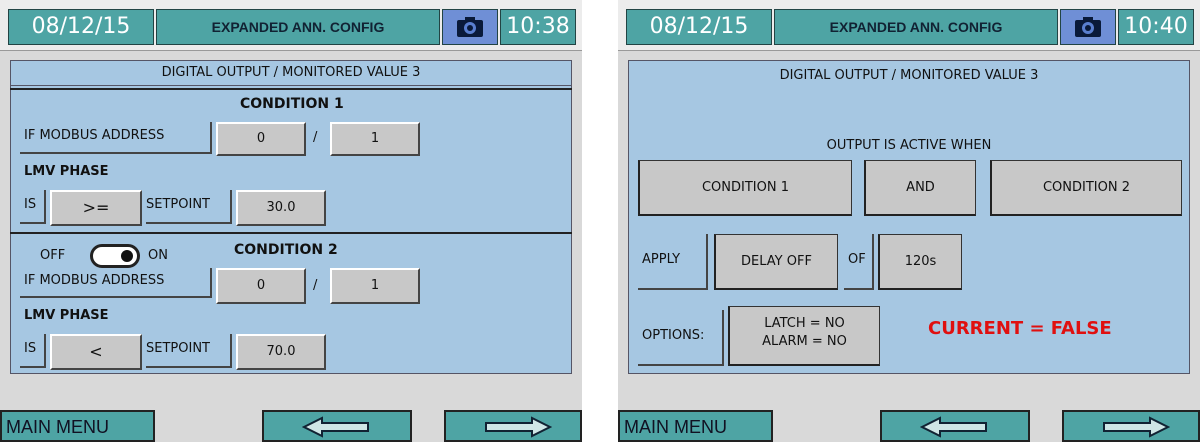 This screenshot has height=442, width=1200. What do you see at coordinates (115, 256) in the screenshot?
I see `condition2-toggle` at bounding box center [115, 256].